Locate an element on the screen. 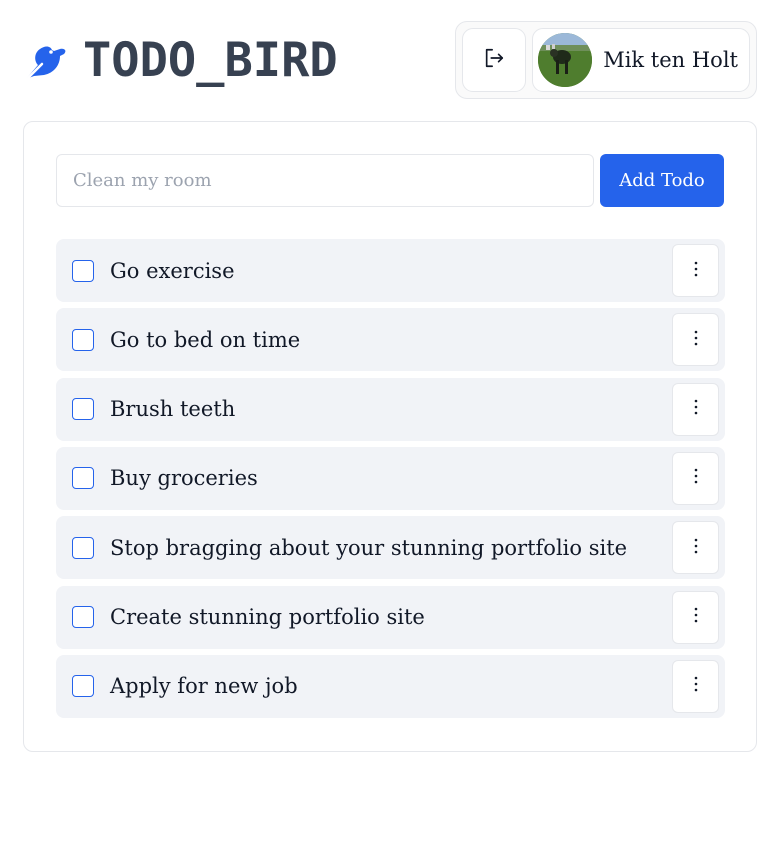  app-title: TODO_BIRD is located at coordinates (210, 60).